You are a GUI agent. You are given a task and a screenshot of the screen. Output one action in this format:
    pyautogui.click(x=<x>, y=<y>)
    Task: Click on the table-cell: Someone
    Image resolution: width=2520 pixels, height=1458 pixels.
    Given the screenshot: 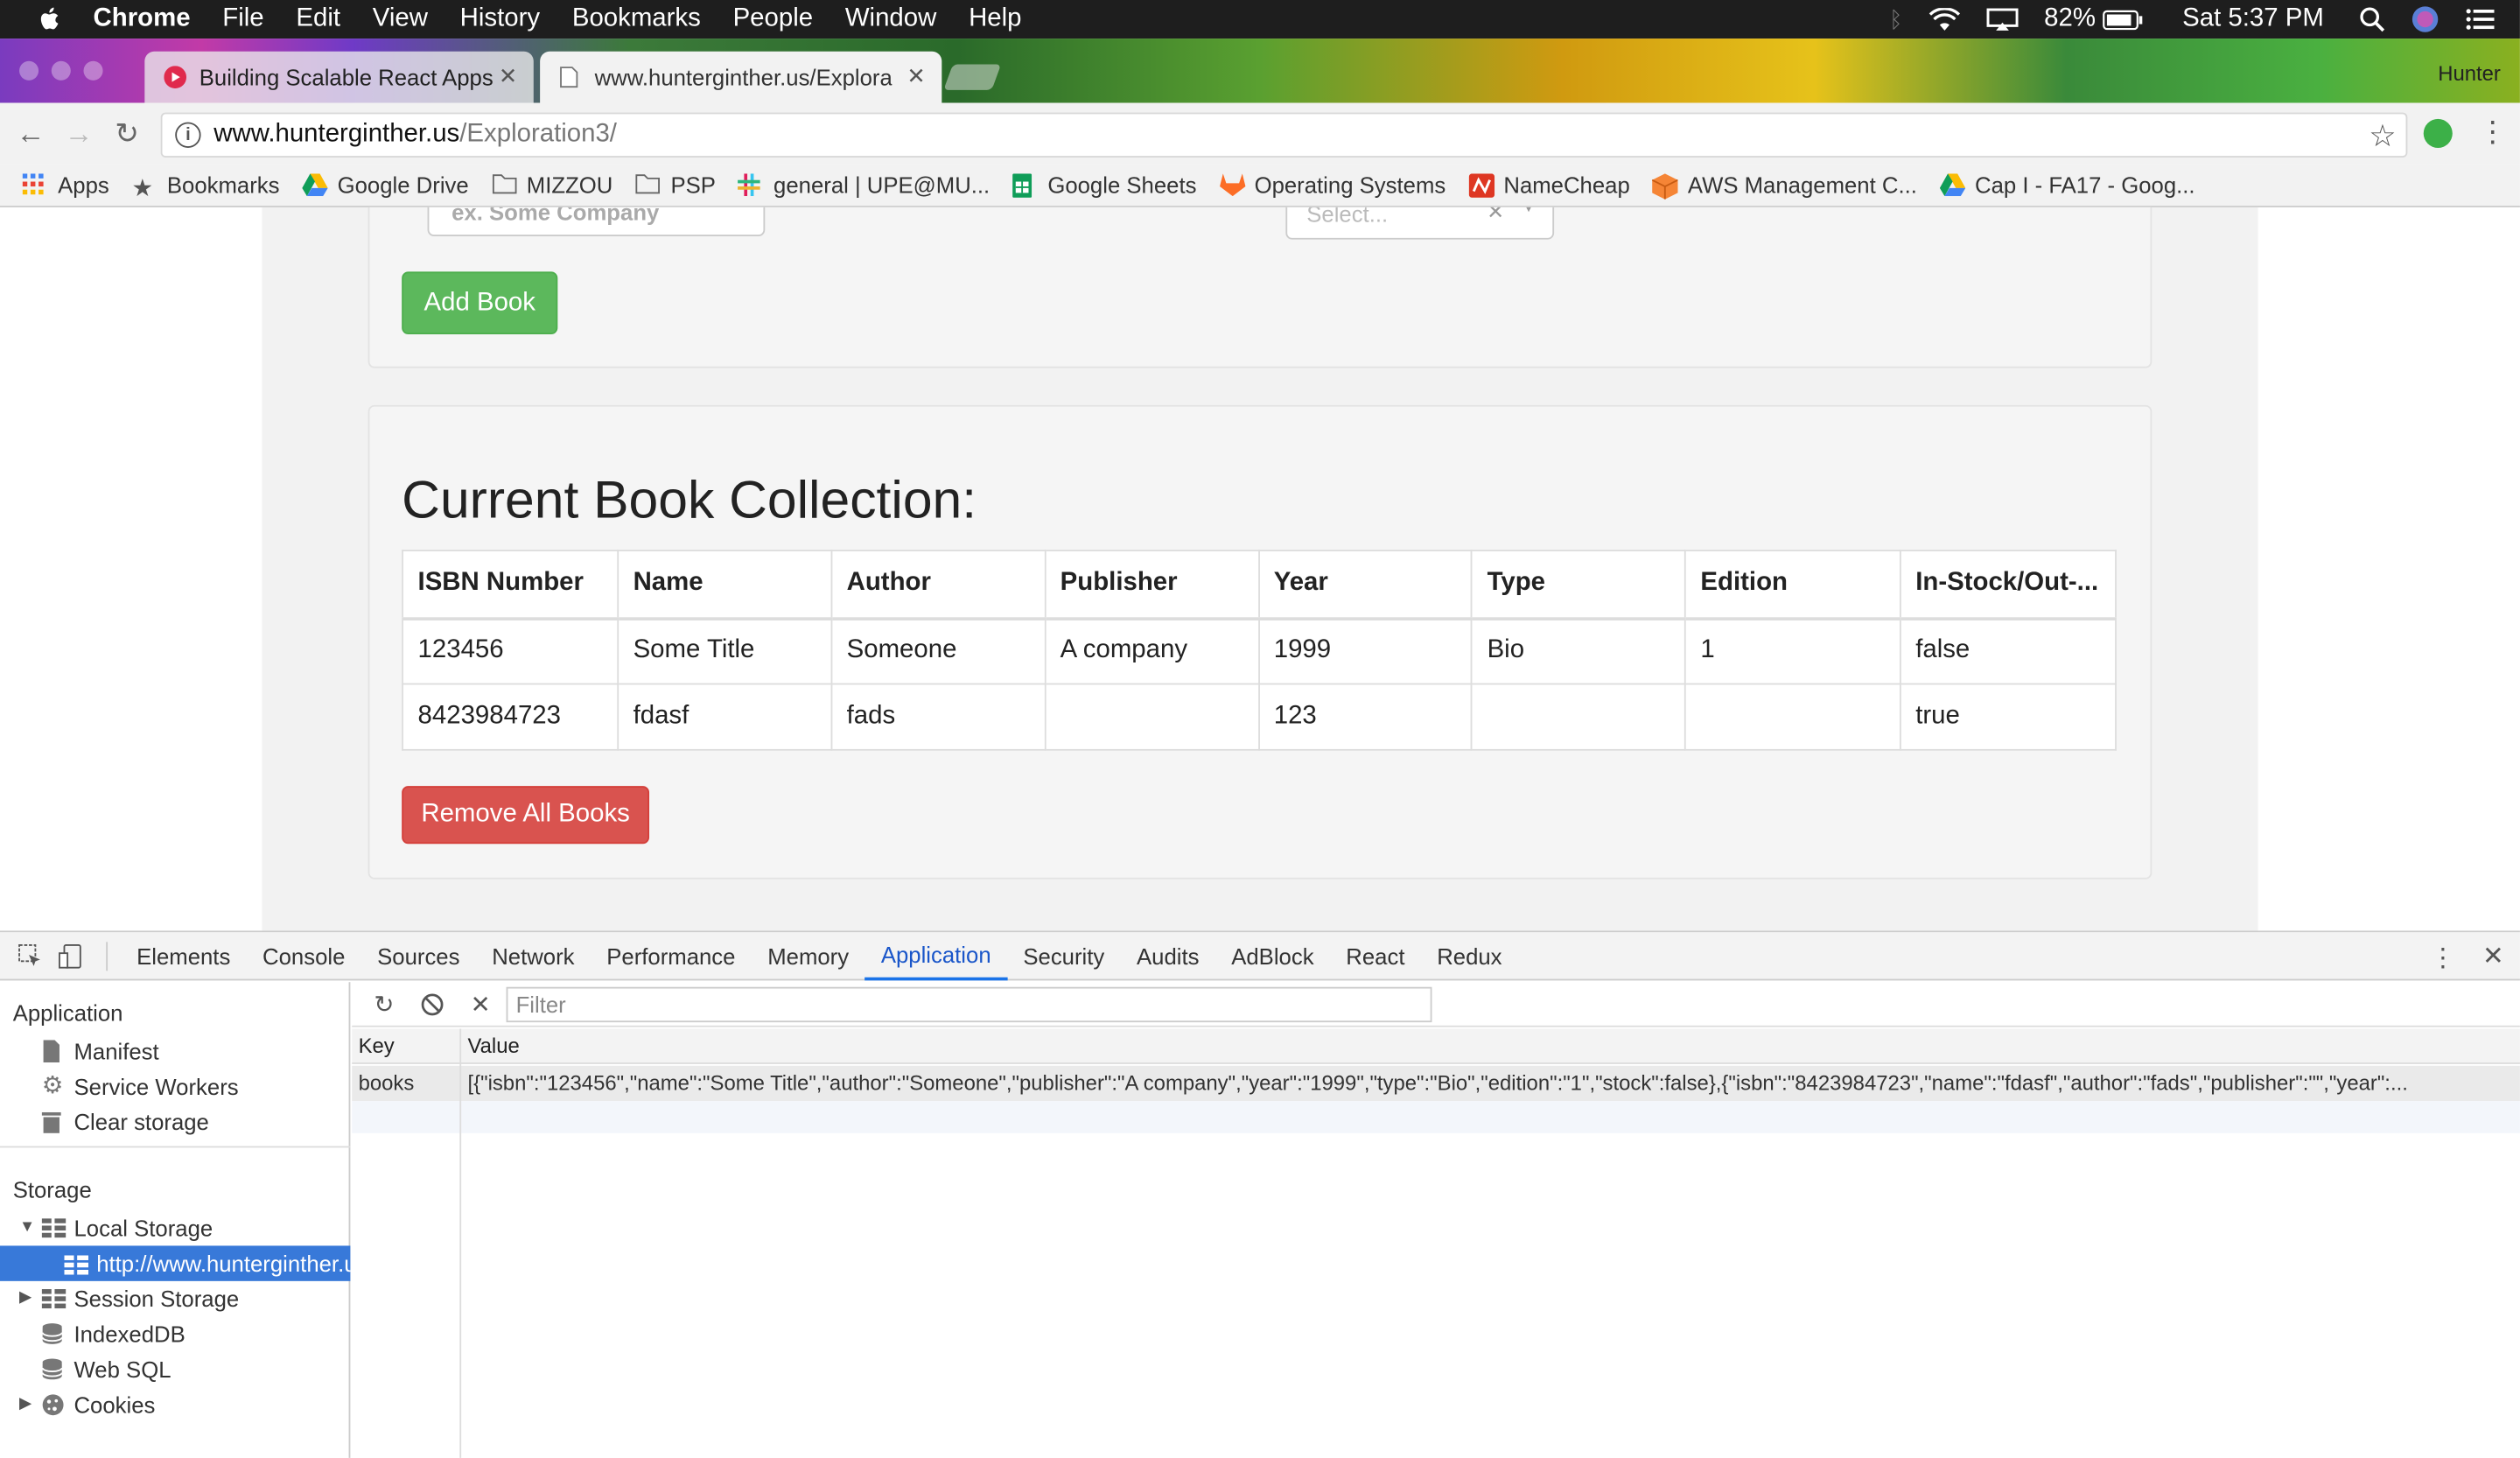 What is the action you would take?
    pyautogui.click(x=938, y=651)
    